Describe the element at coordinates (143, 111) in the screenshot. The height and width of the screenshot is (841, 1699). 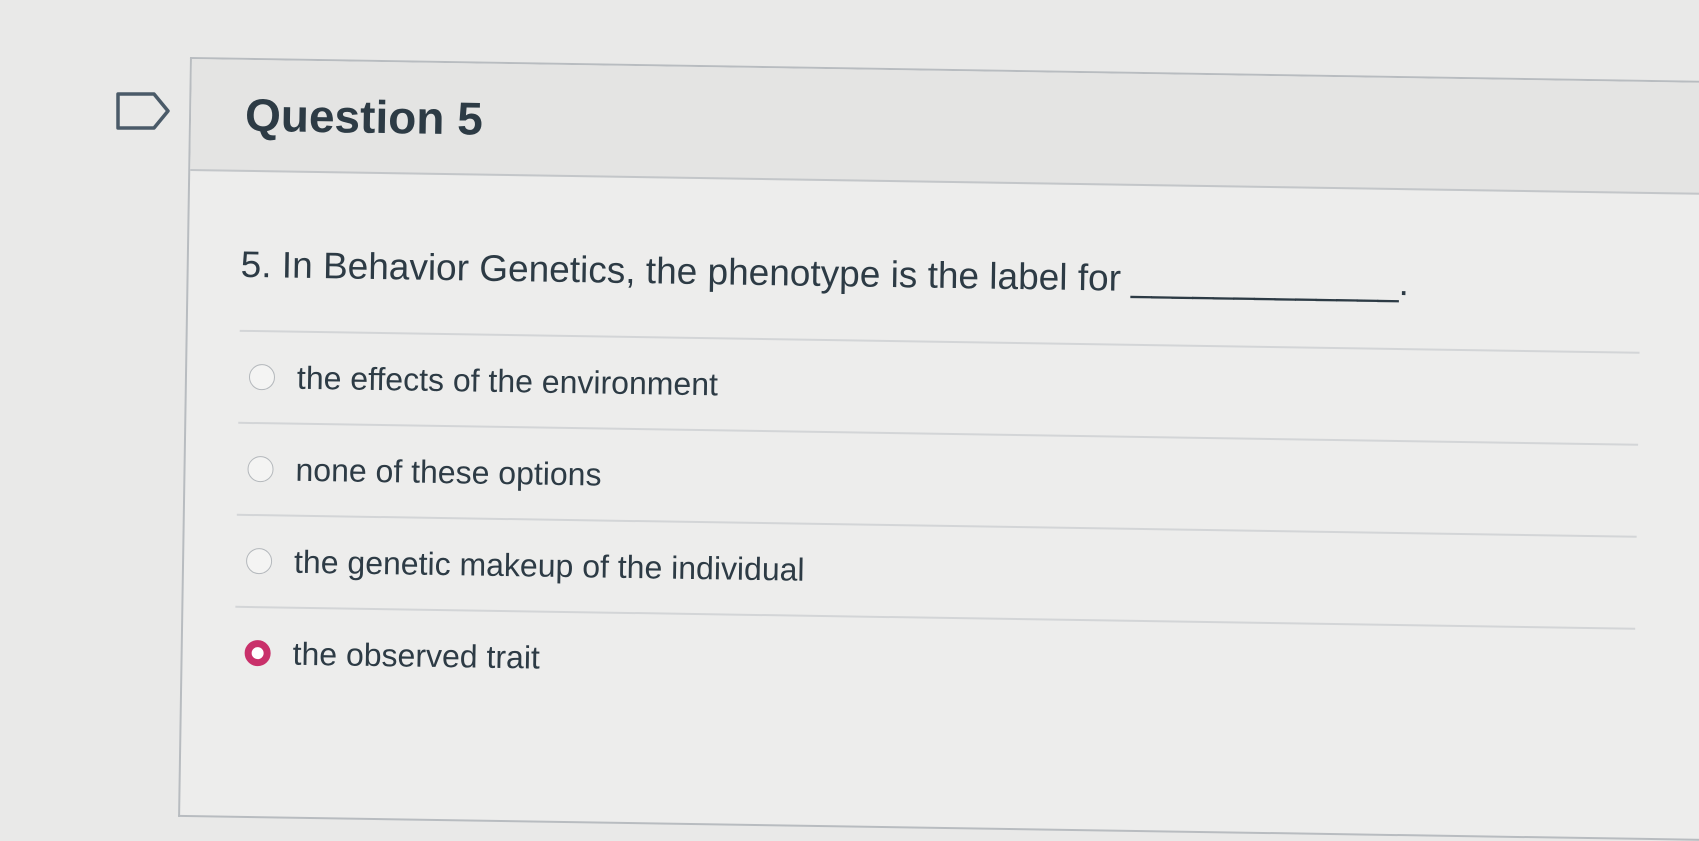
I see `flag-question-icon` at that location.